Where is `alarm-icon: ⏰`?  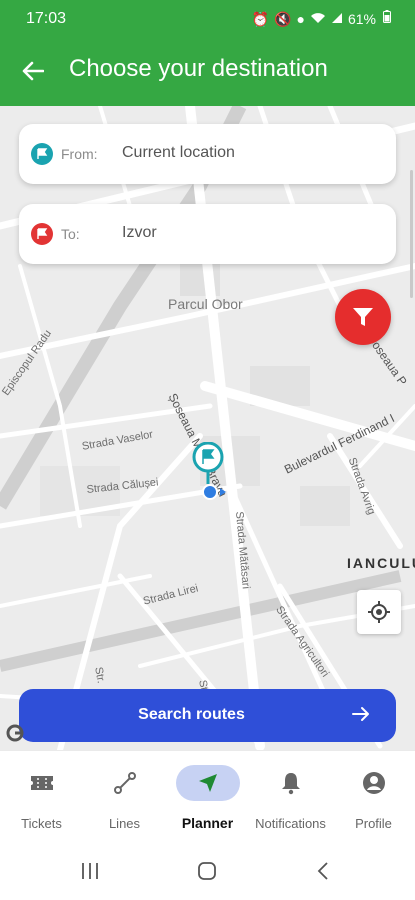 alarm-icon: ⏰ is located at coordinates (260, 18).